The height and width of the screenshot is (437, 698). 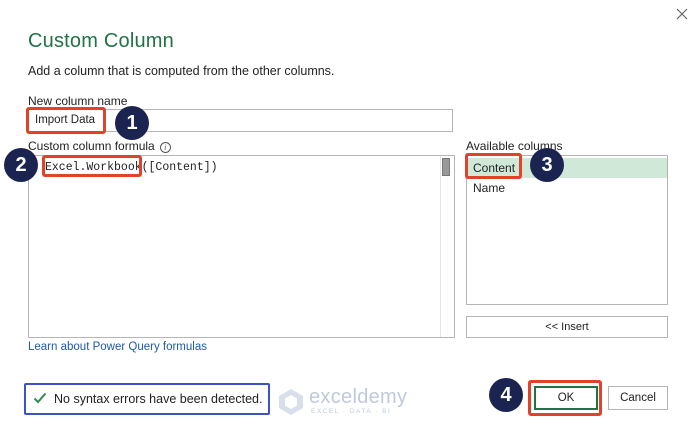 I want to click on syntax-status-text: No syntax errors have been detected., so click(x=158, y=399).